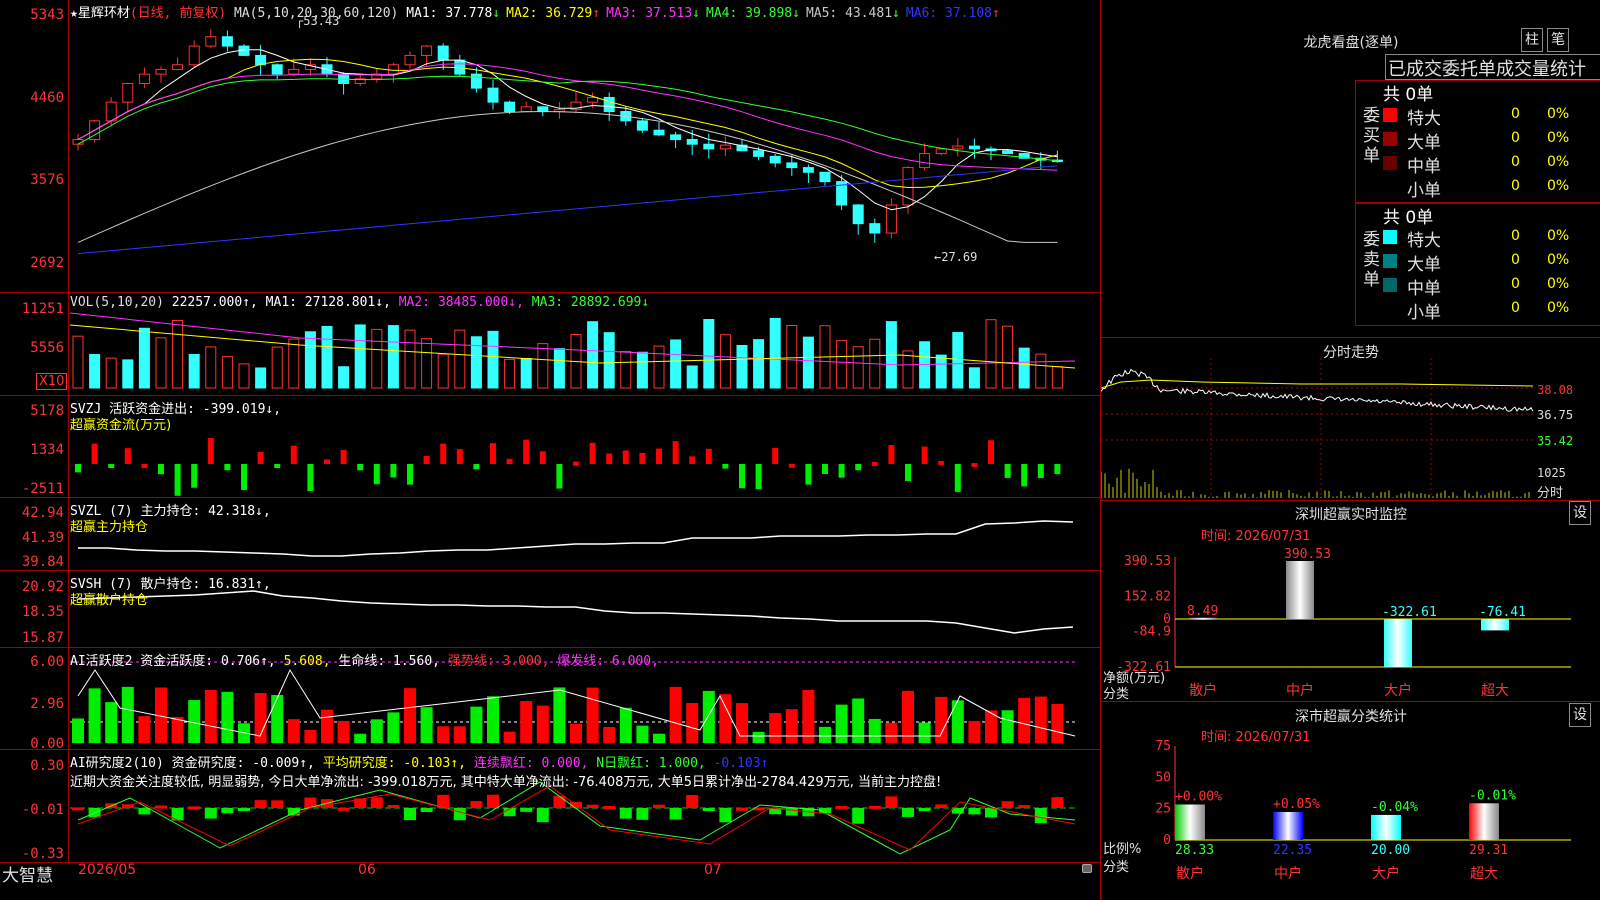 The width and height of the screenshot is (1600, 900). Describe the element at coordinates (1203, 690) in the screenshot. I see `monitor-category-label: 散户` at that location.